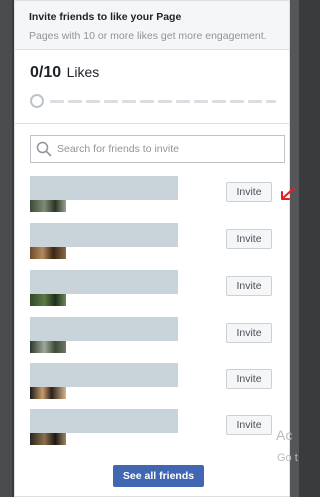  What do you see at coordinates (158, 476) in the screenshot?
I see `see-all-friends-button: See all friends` at bounding box center [158, 476].